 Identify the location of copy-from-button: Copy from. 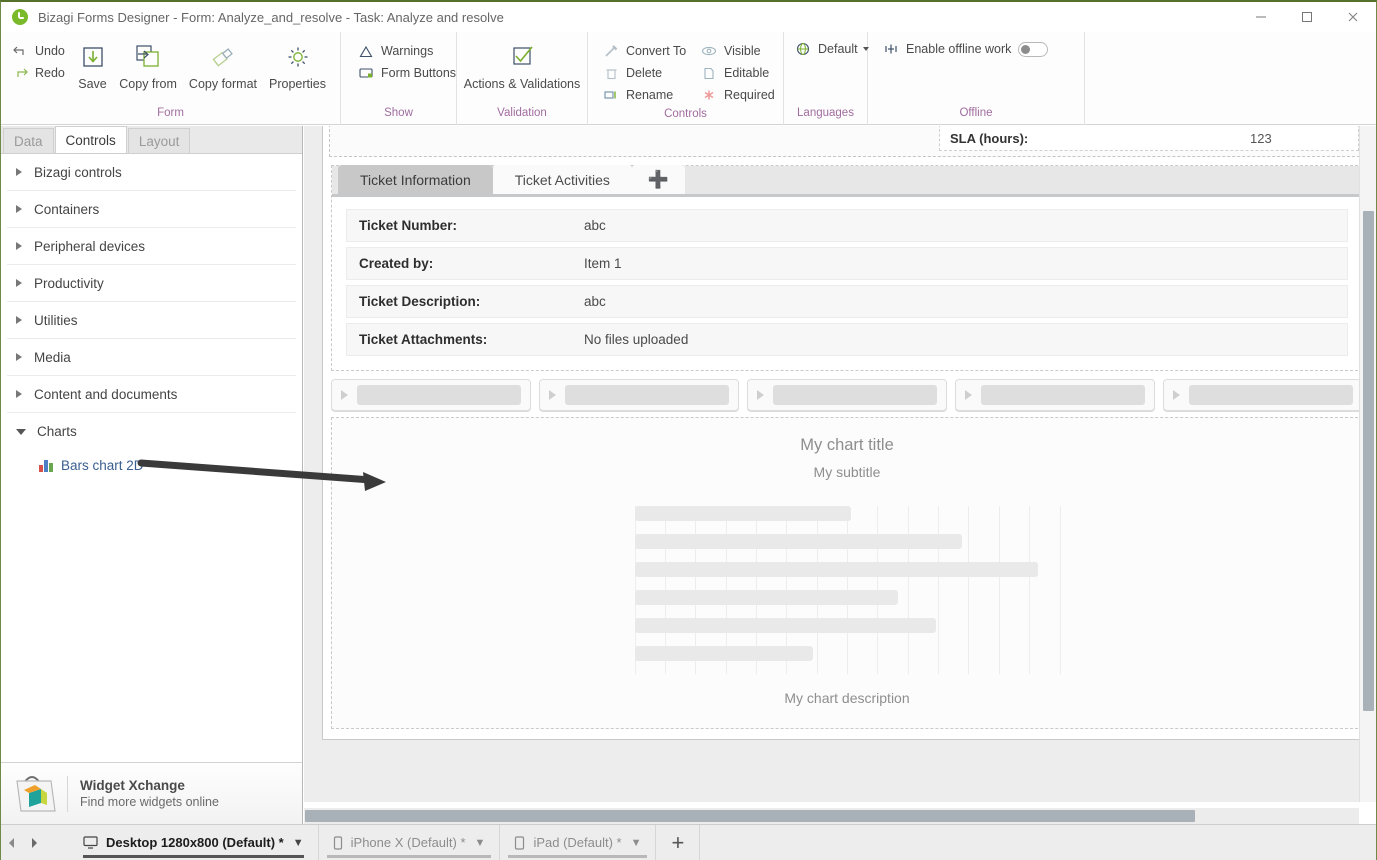
(148, 64).